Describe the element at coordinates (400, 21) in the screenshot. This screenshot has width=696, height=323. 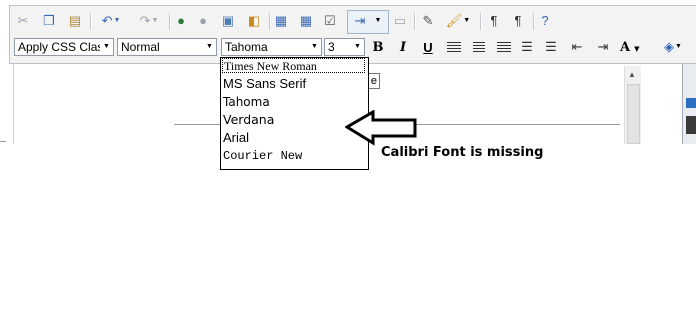
I see `template-icon: ▭` at that location.